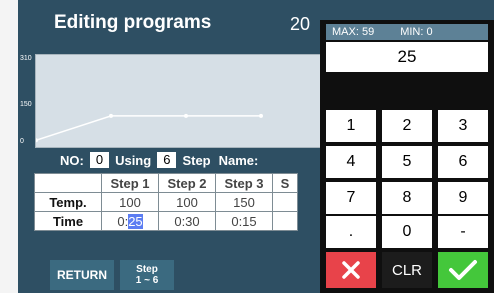 The height and width of the screenshot is (293, 494). I want to click on table-row-temp: Temp. 100 100 150, so click(166, 202).